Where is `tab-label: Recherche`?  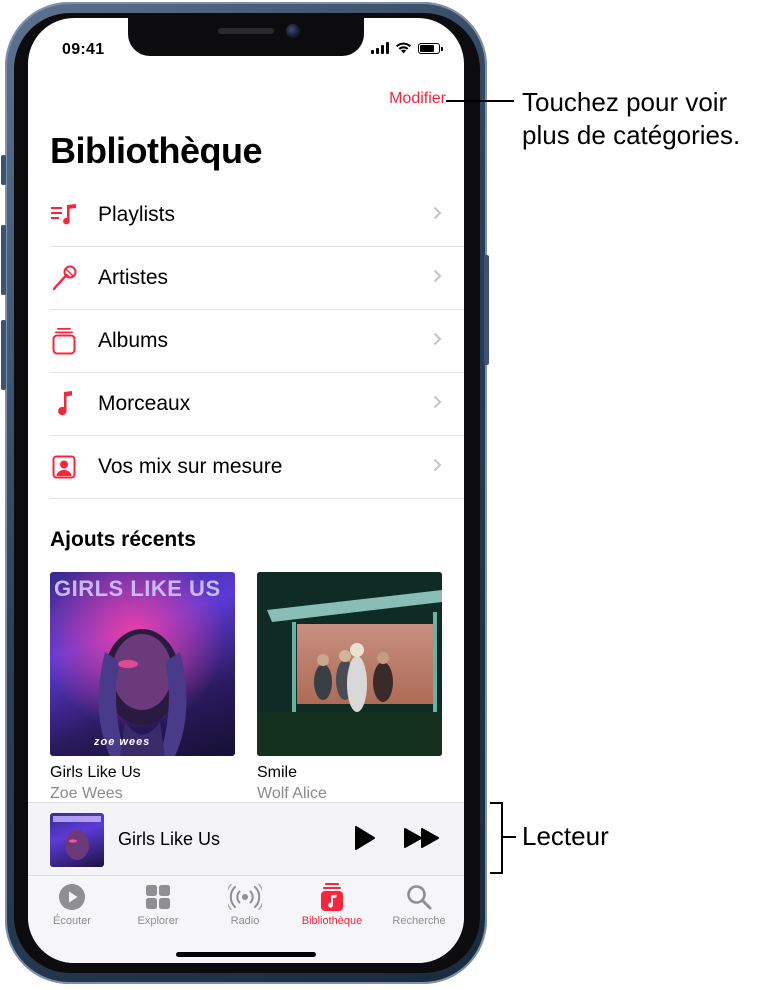
tab-label: Recherche is located at coordinates (419, 921).